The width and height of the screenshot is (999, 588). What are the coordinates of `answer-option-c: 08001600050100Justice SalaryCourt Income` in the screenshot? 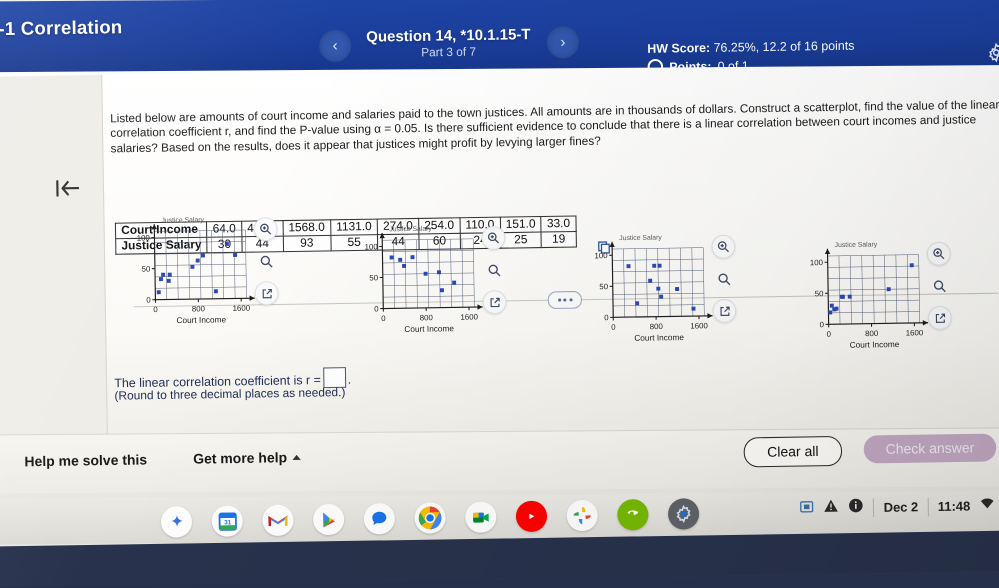 It's located at (678, 295).